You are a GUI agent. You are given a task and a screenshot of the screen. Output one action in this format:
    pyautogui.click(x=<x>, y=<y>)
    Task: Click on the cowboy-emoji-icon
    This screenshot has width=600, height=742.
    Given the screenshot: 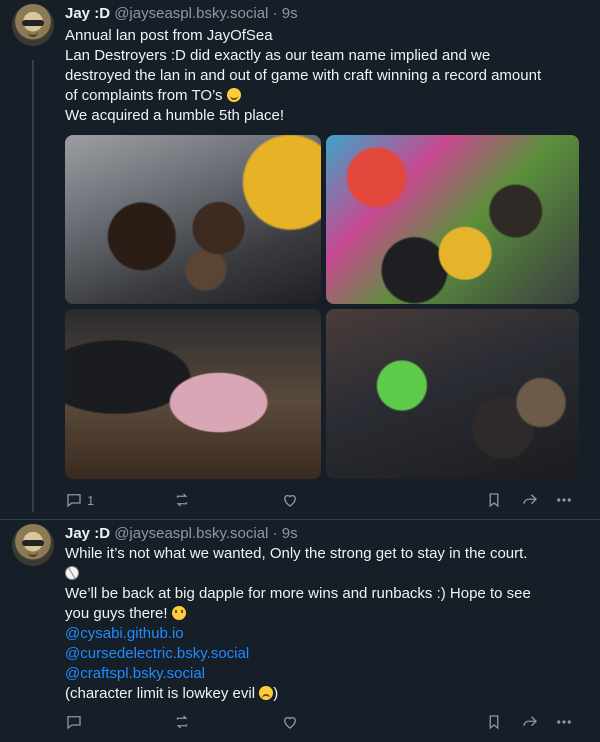 What is the action you would take?
    pyautogui.click(x=178, y=613)
    